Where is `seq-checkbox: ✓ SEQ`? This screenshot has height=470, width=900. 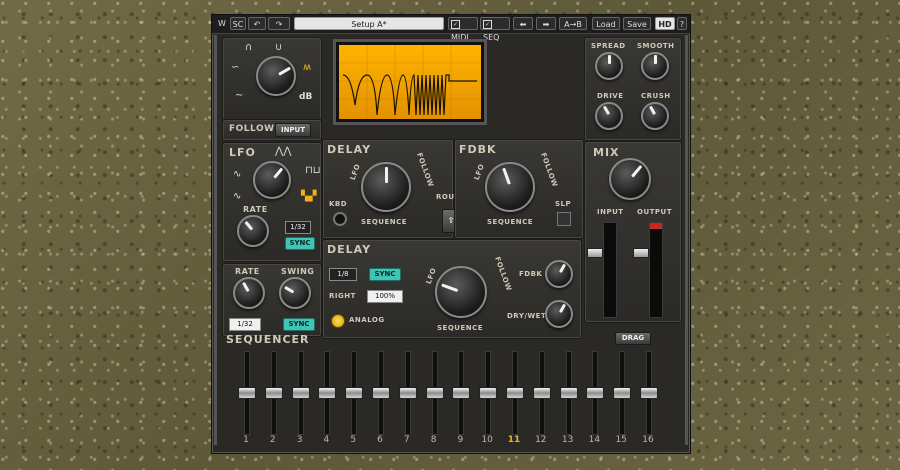 seq-checkbox: ✓ SEQ is located at coordinates (495, 29).